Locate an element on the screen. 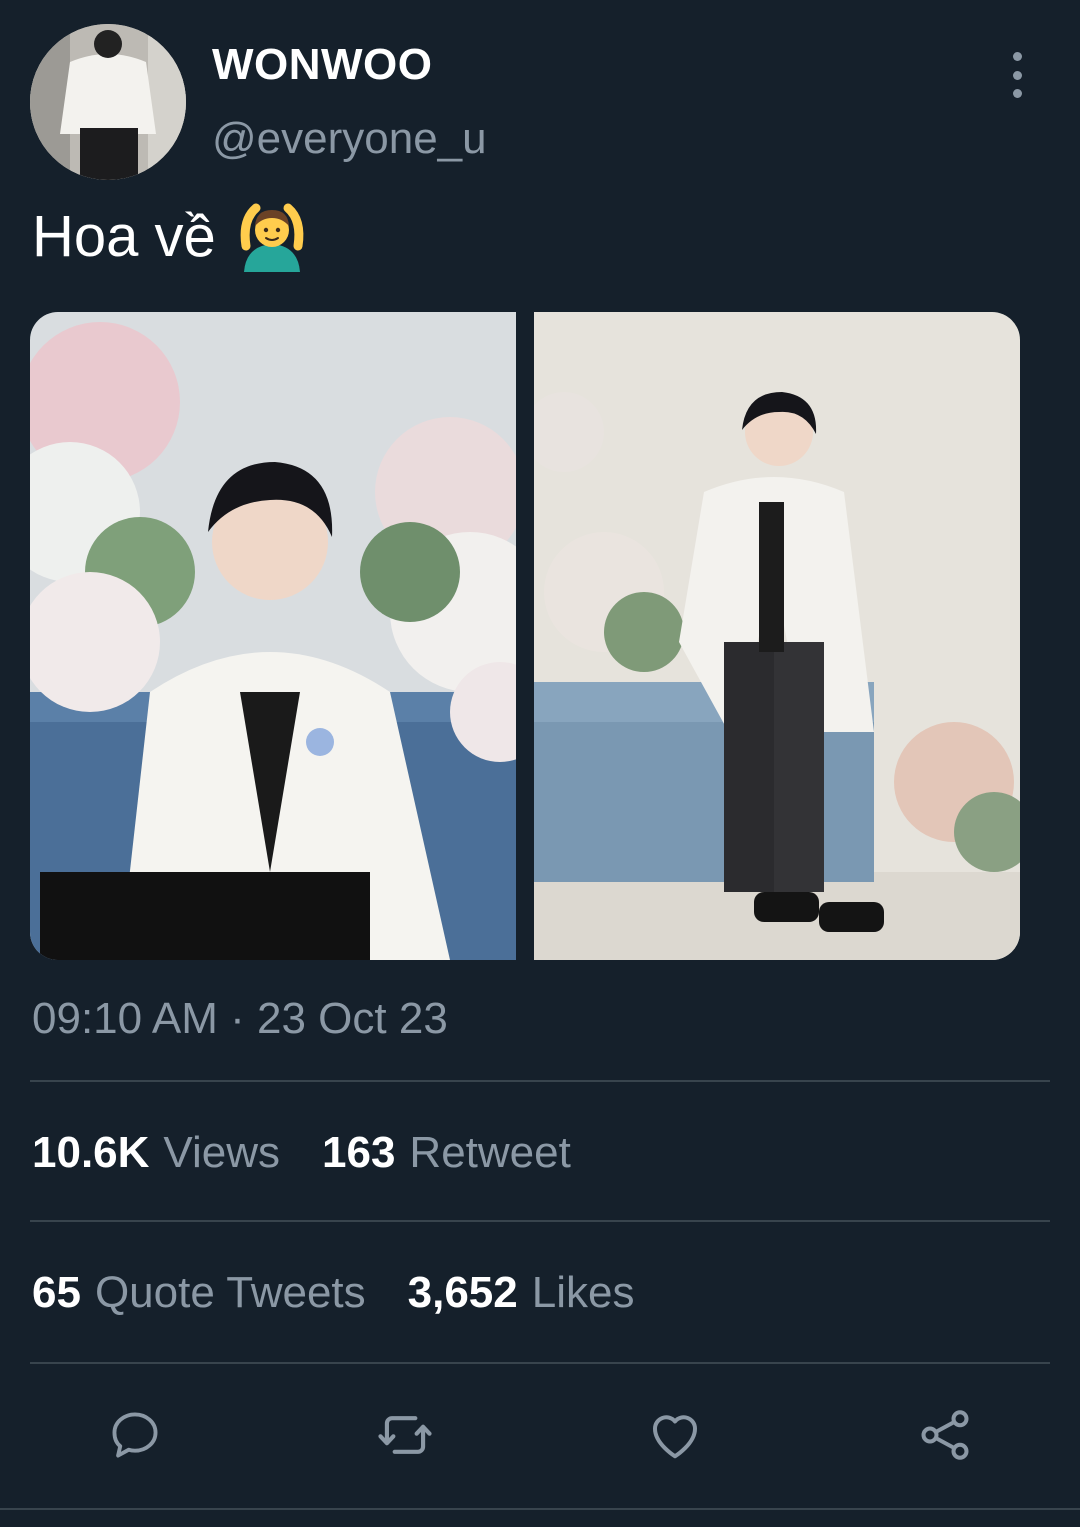  quote-label: Quote Tweets is located at coordinates (230, 1292).